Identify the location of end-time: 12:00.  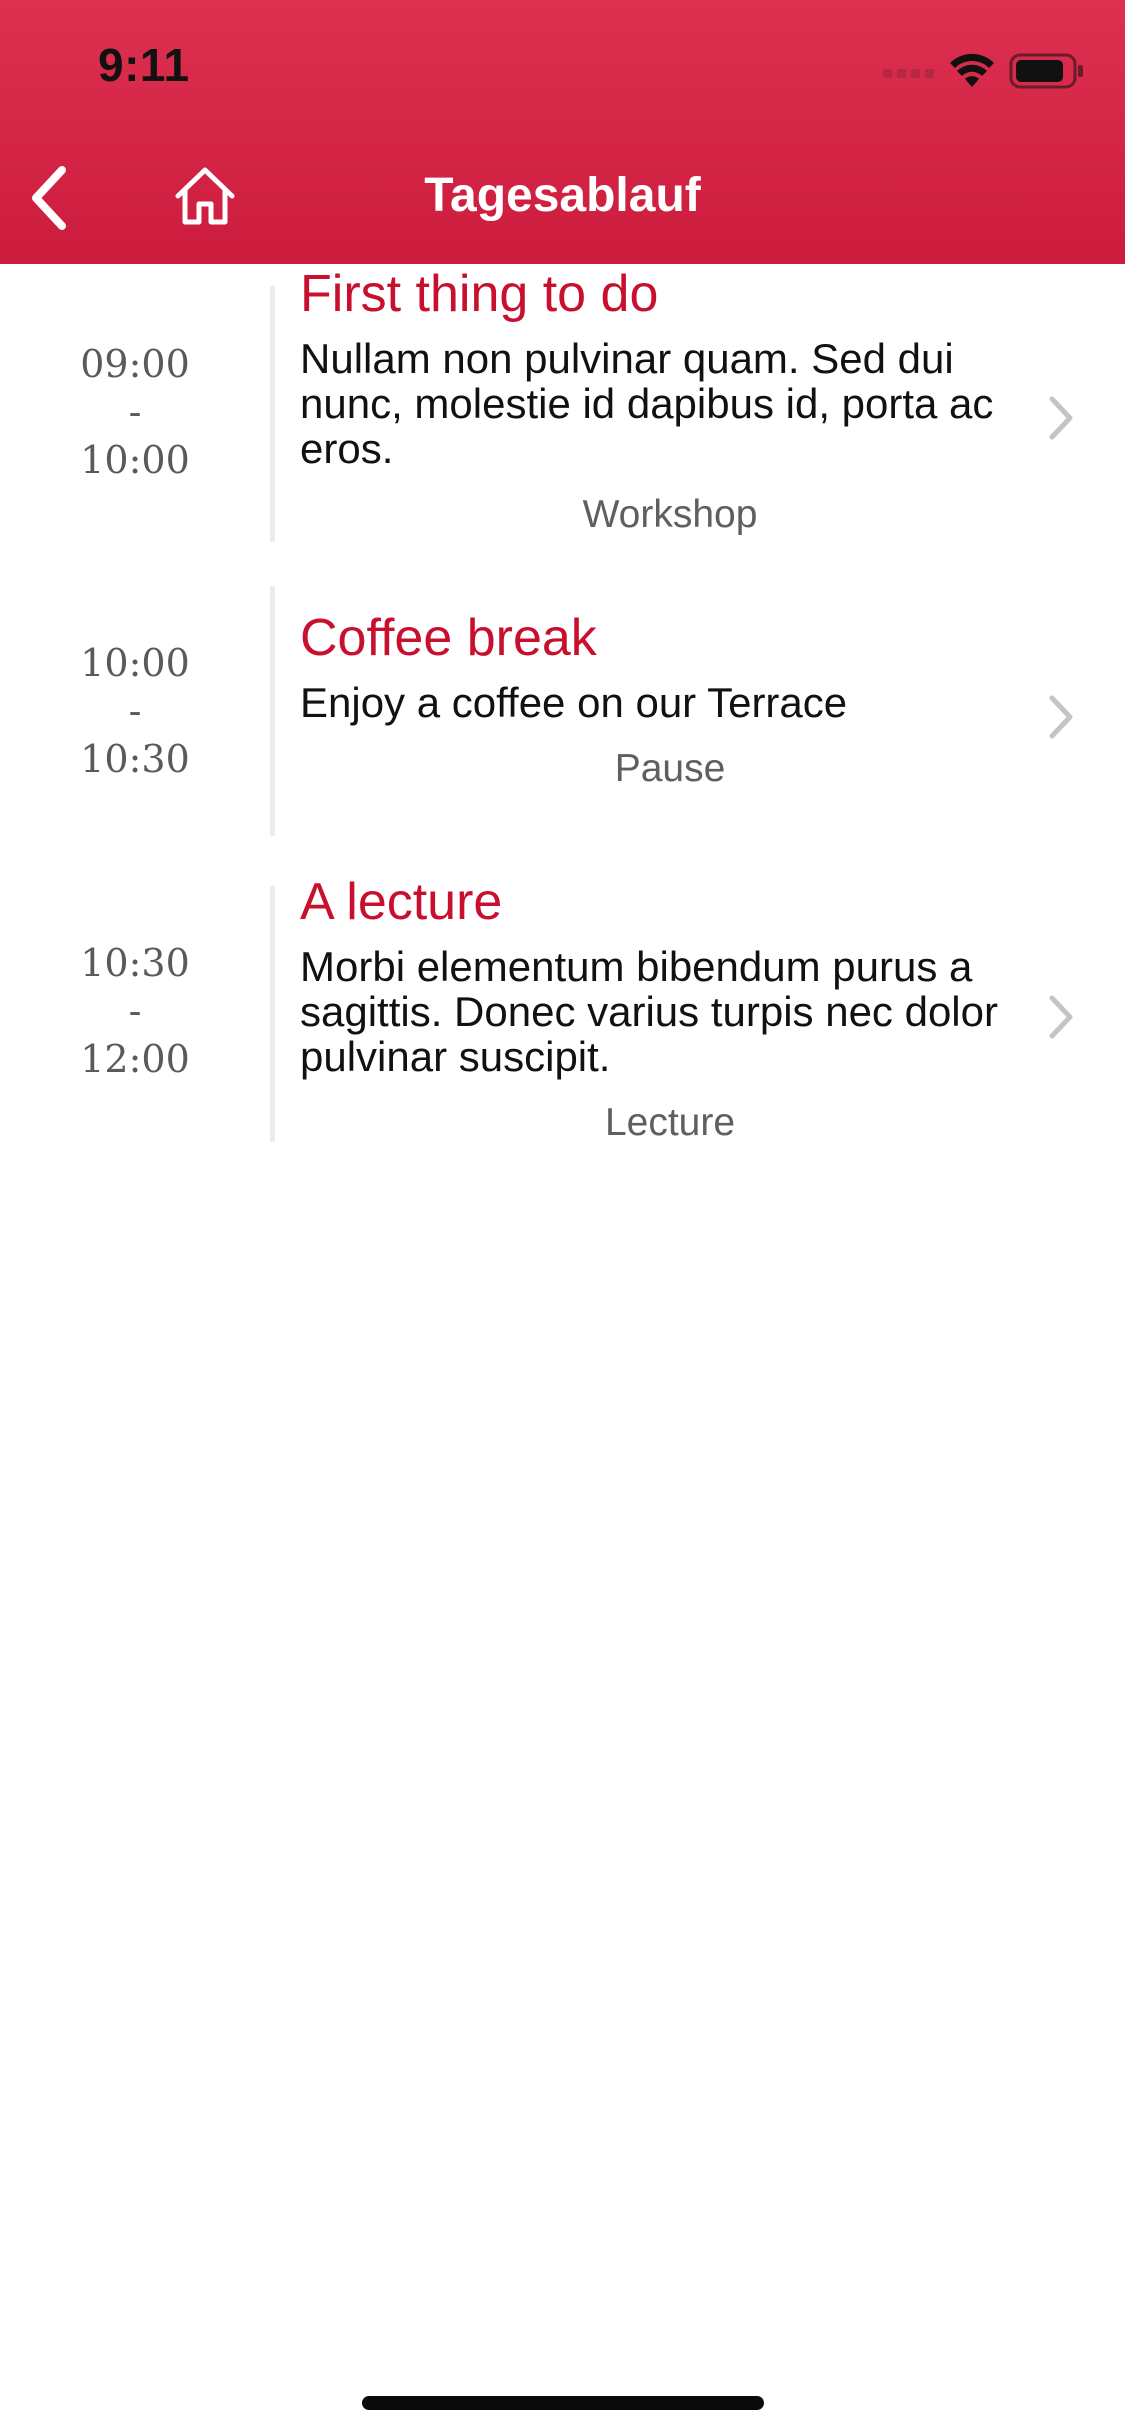
(135, 1059).